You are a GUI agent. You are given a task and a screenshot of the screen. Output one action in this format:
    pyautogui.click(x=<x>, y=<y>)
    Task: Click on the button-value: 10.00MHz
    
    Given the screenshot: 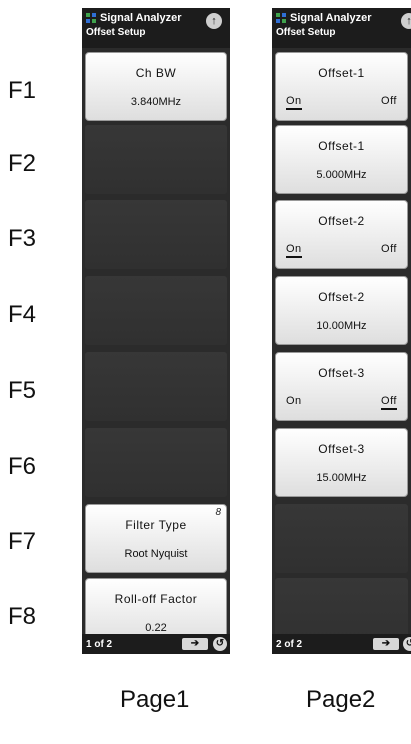 What is the action you would take?
    pyautogui.click(x=341, y=326)
    